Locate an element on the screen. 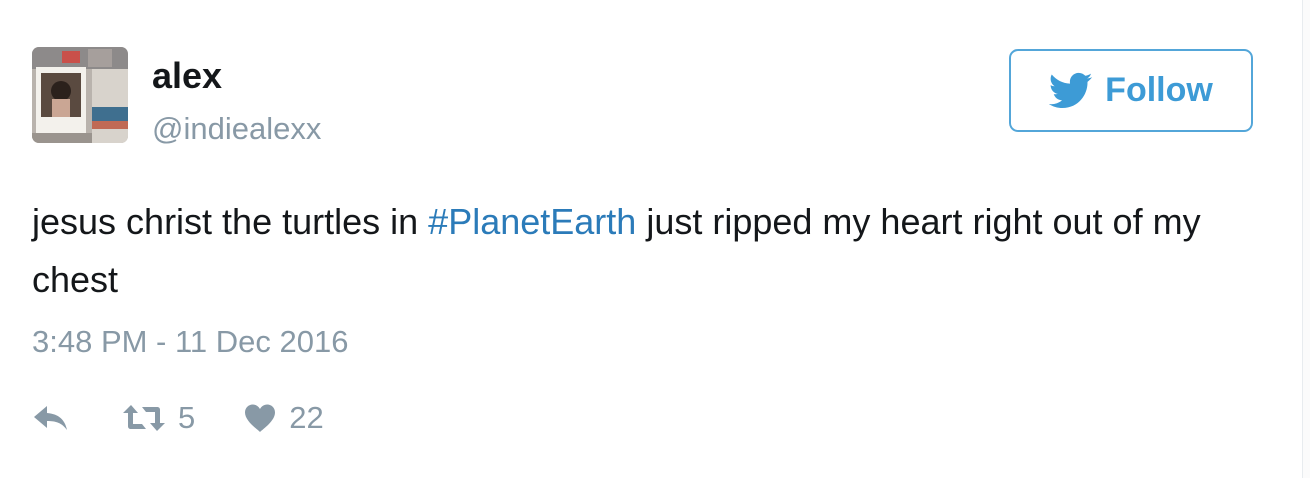 Image resolution: width=1310 pixels, height=478 pixels. like-count: 22 is located at coordinates (306, 417).